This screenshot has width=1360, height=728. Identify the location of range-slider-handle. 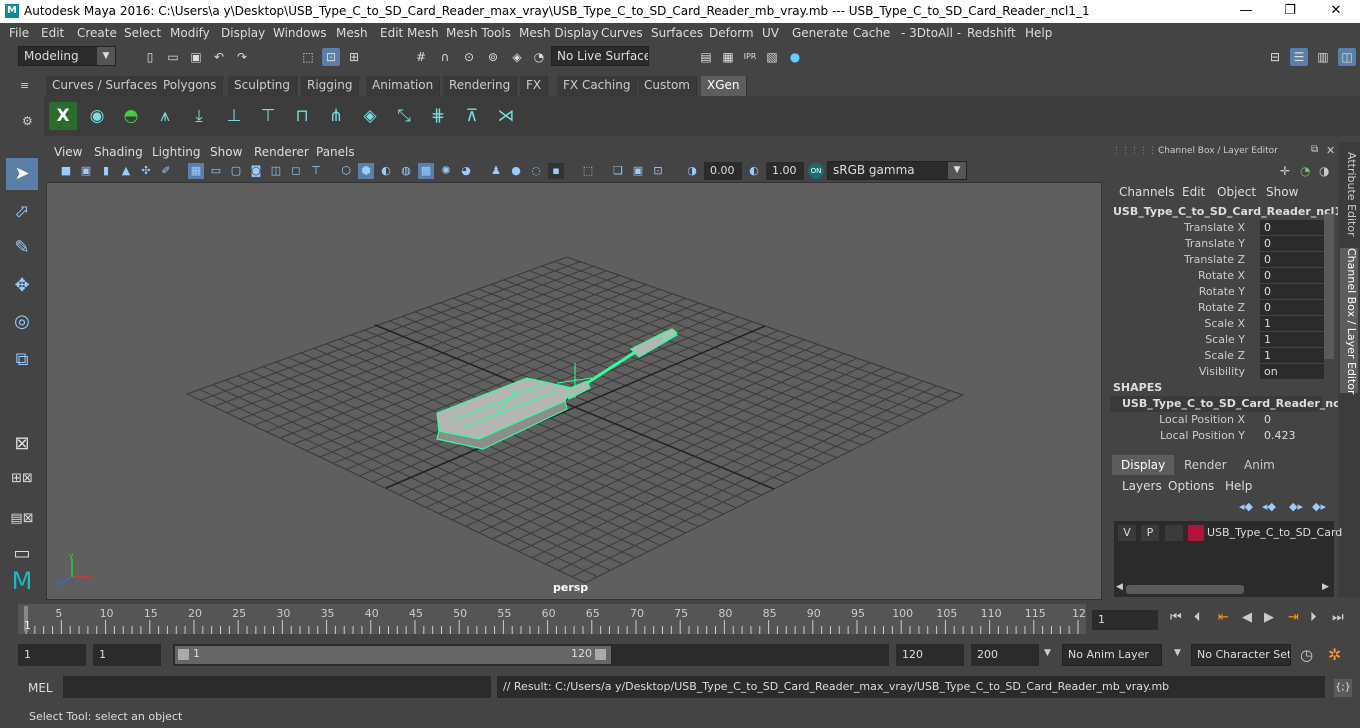
(393, 655).